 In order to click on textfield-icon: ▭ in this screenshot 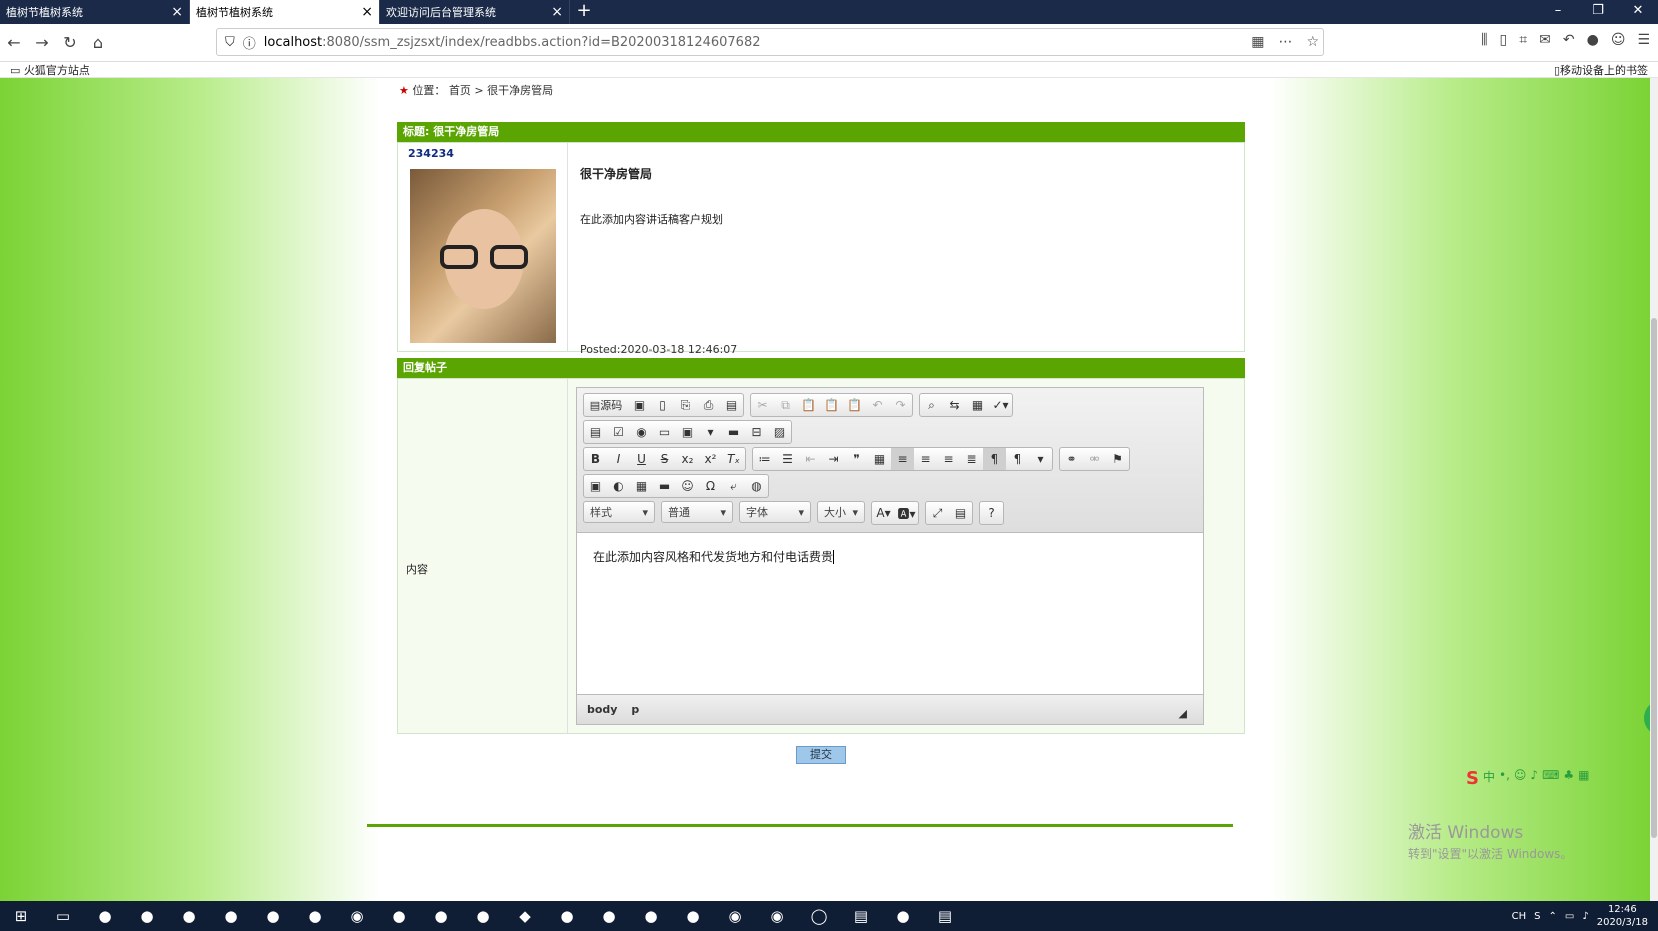, I will do `click(664, 432)`.